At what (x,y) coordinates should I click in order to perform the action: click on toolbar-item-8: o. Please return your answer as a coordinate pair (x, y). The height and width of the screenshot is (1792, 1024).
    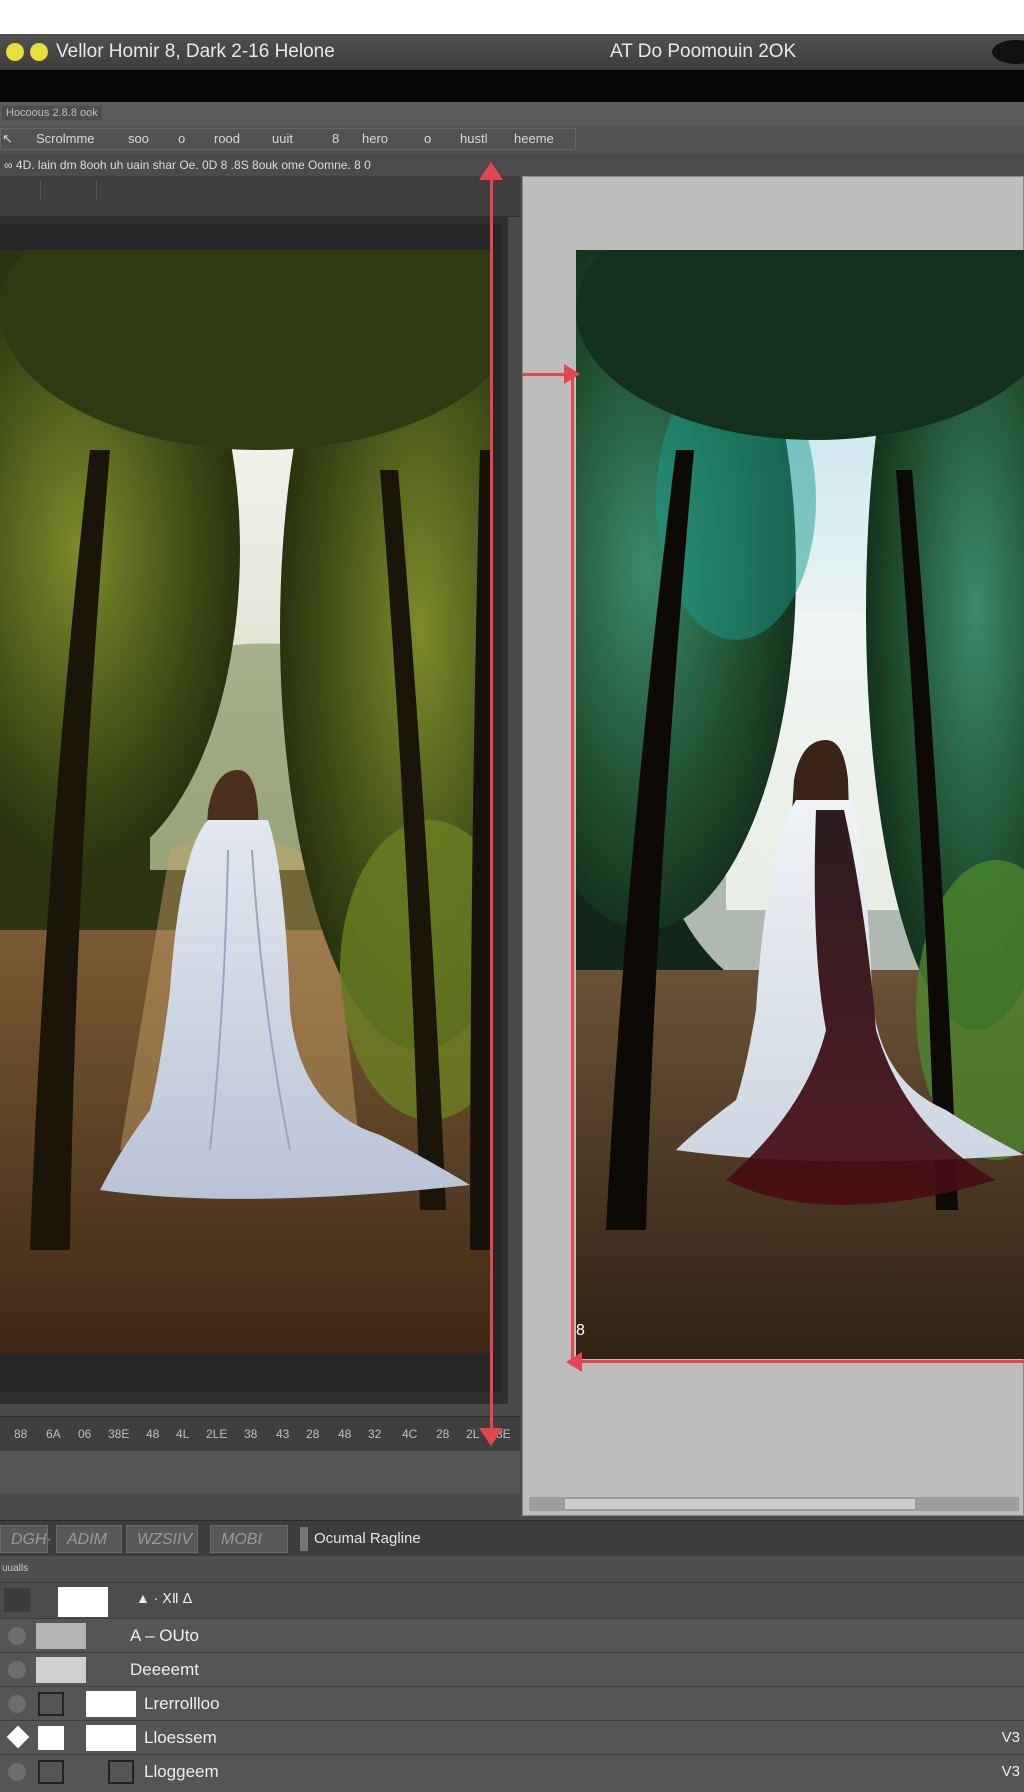
    Looking at the image, I should click on (427, 138).